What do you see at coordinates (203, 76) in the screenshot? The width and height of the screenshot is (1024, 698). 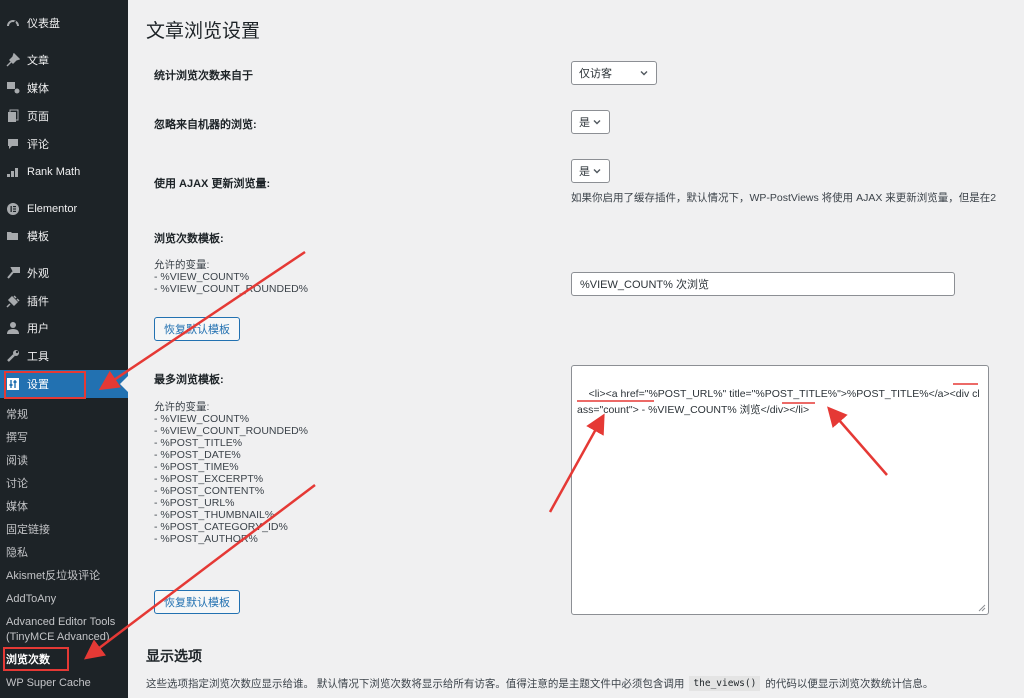 I see `count-from-label: 统计浏览次数来自于` at bounding box center [203, 76].